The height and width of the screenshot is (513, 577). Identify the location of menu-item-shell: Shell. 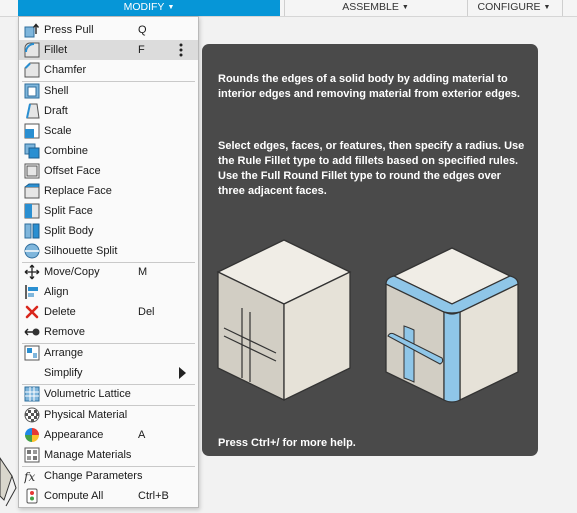
(108, 91).